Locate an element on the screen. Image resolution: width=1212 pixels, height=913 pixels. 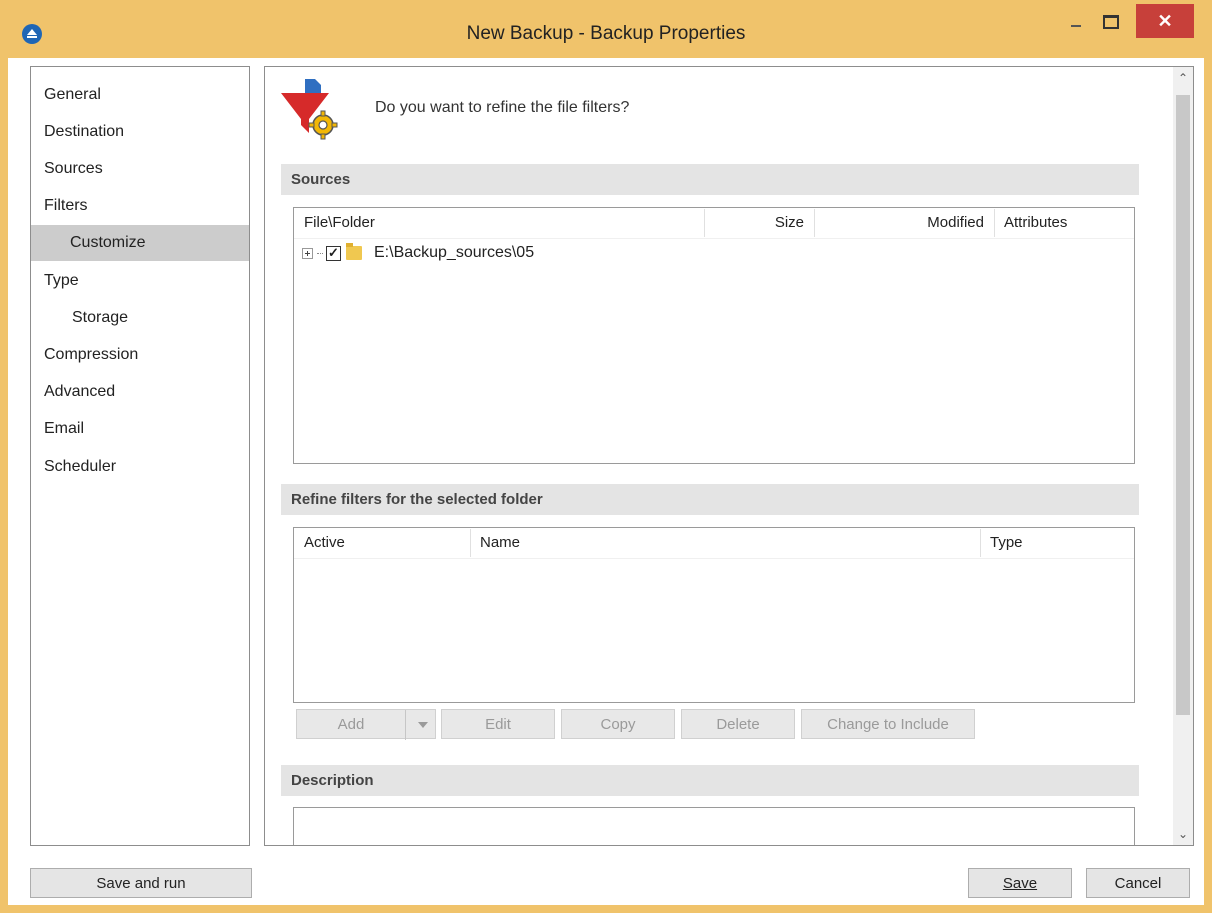
nav-item-scheduler: Scheduler is located at coordinates (146, 467).